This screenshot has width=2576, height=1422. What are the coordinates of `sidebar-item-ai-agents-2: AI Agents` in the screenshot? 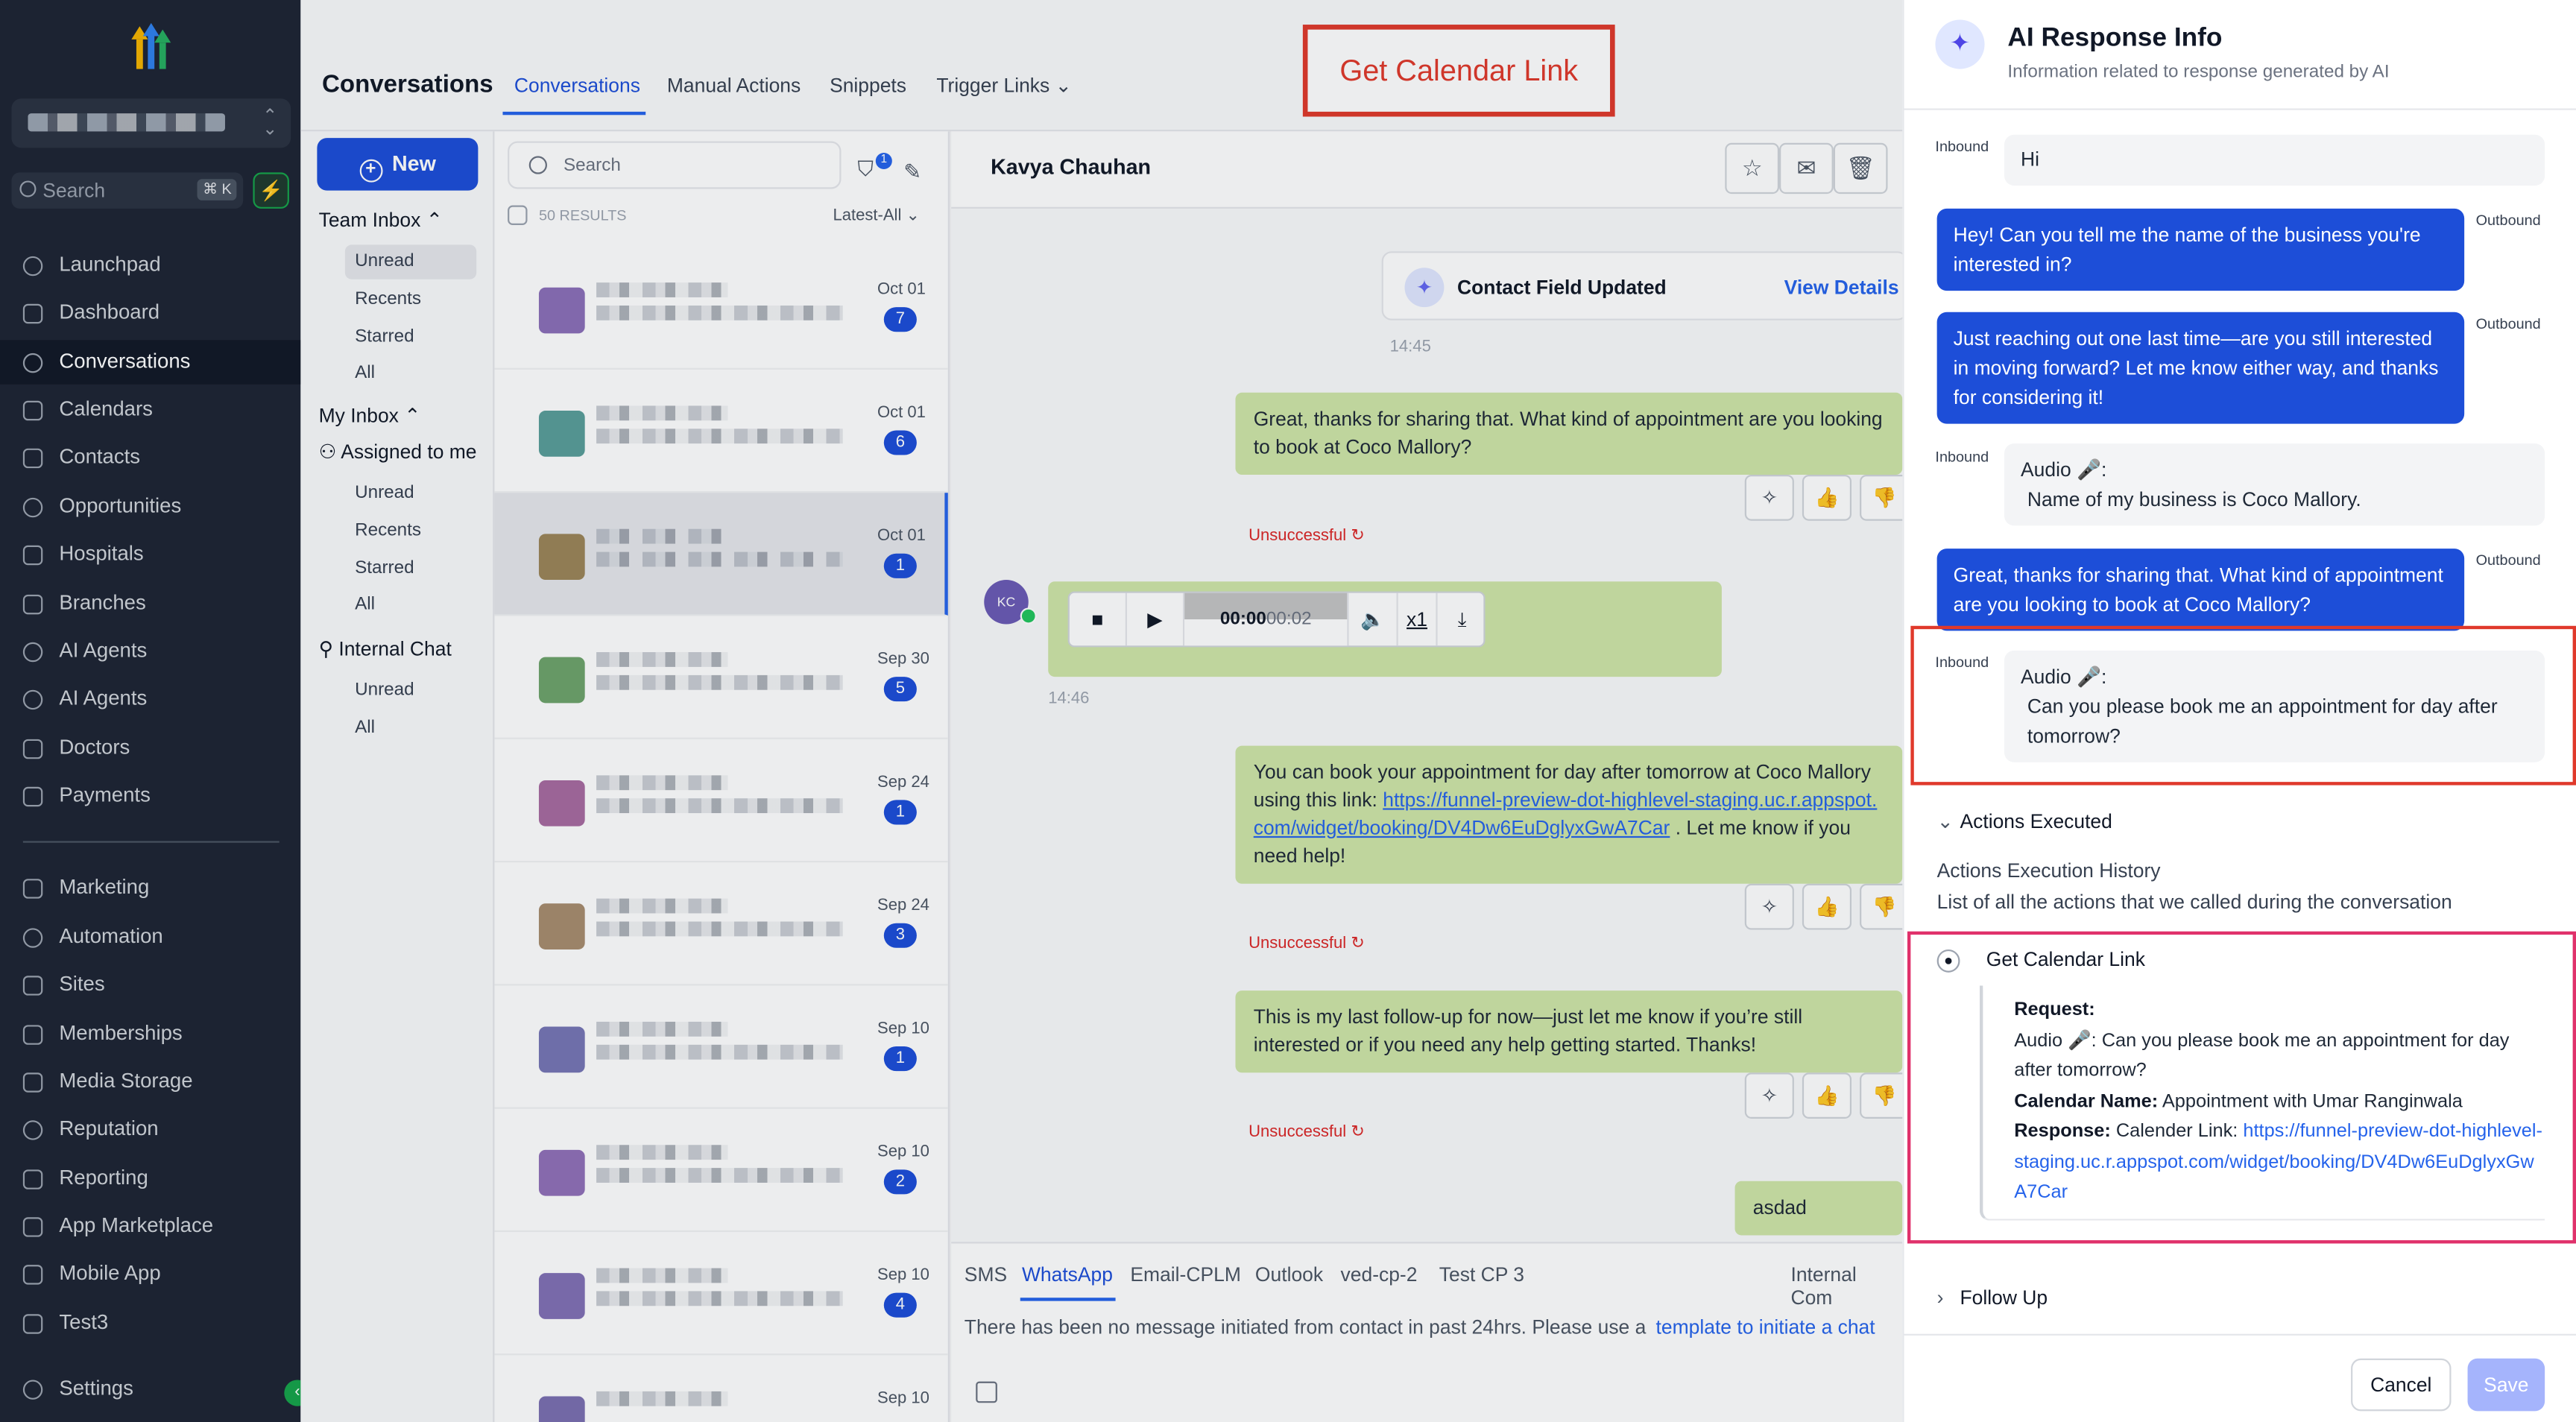 It's located at (150, 699).